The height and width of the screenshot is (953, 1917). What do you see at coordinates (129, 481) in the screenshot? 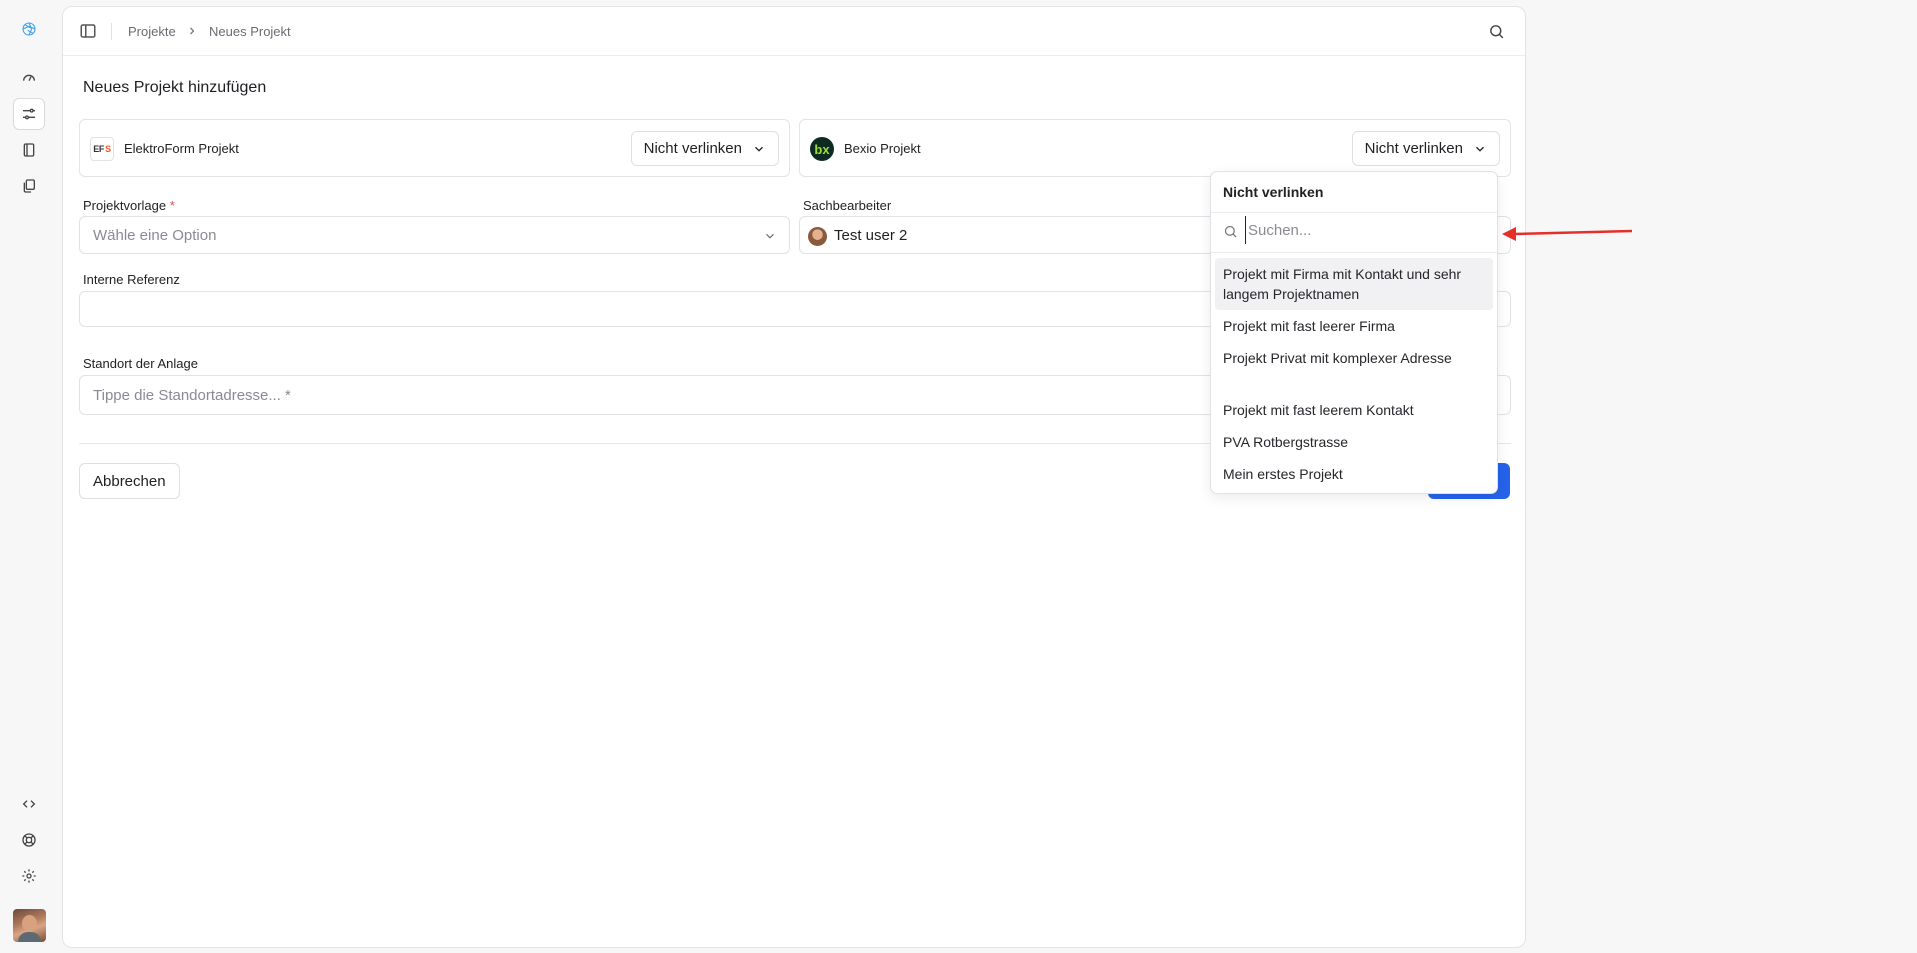
I see `cancel-button: Abbrechen` at bounding box center [129, 481].